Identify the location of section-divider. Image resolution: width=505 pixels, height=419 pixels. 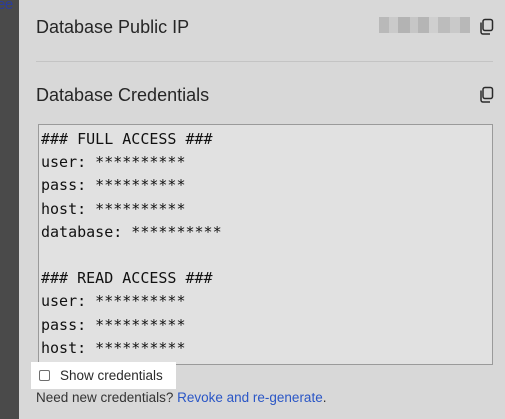
(264, 61).